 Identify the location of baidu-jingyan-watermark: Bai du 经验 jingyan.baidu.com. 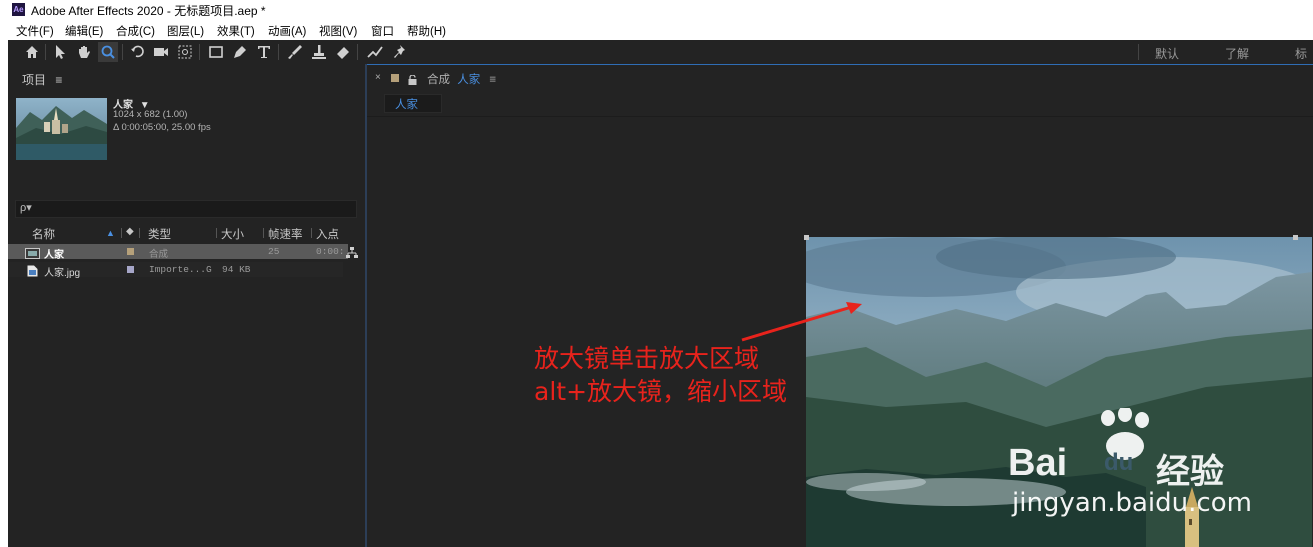
(1130, 463).